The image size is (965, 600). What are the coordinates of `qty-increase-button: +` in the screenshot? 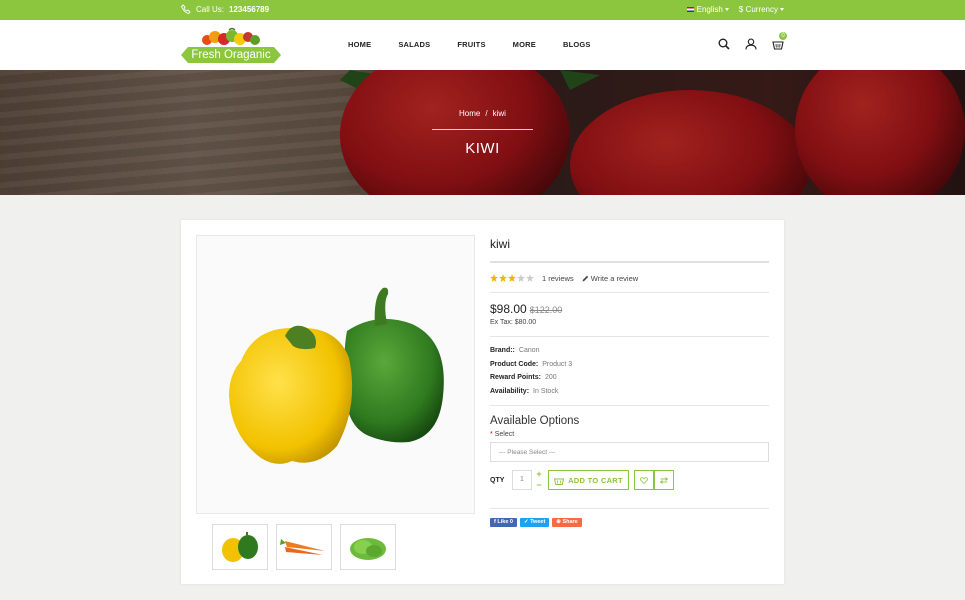 It's located at (538, 474).